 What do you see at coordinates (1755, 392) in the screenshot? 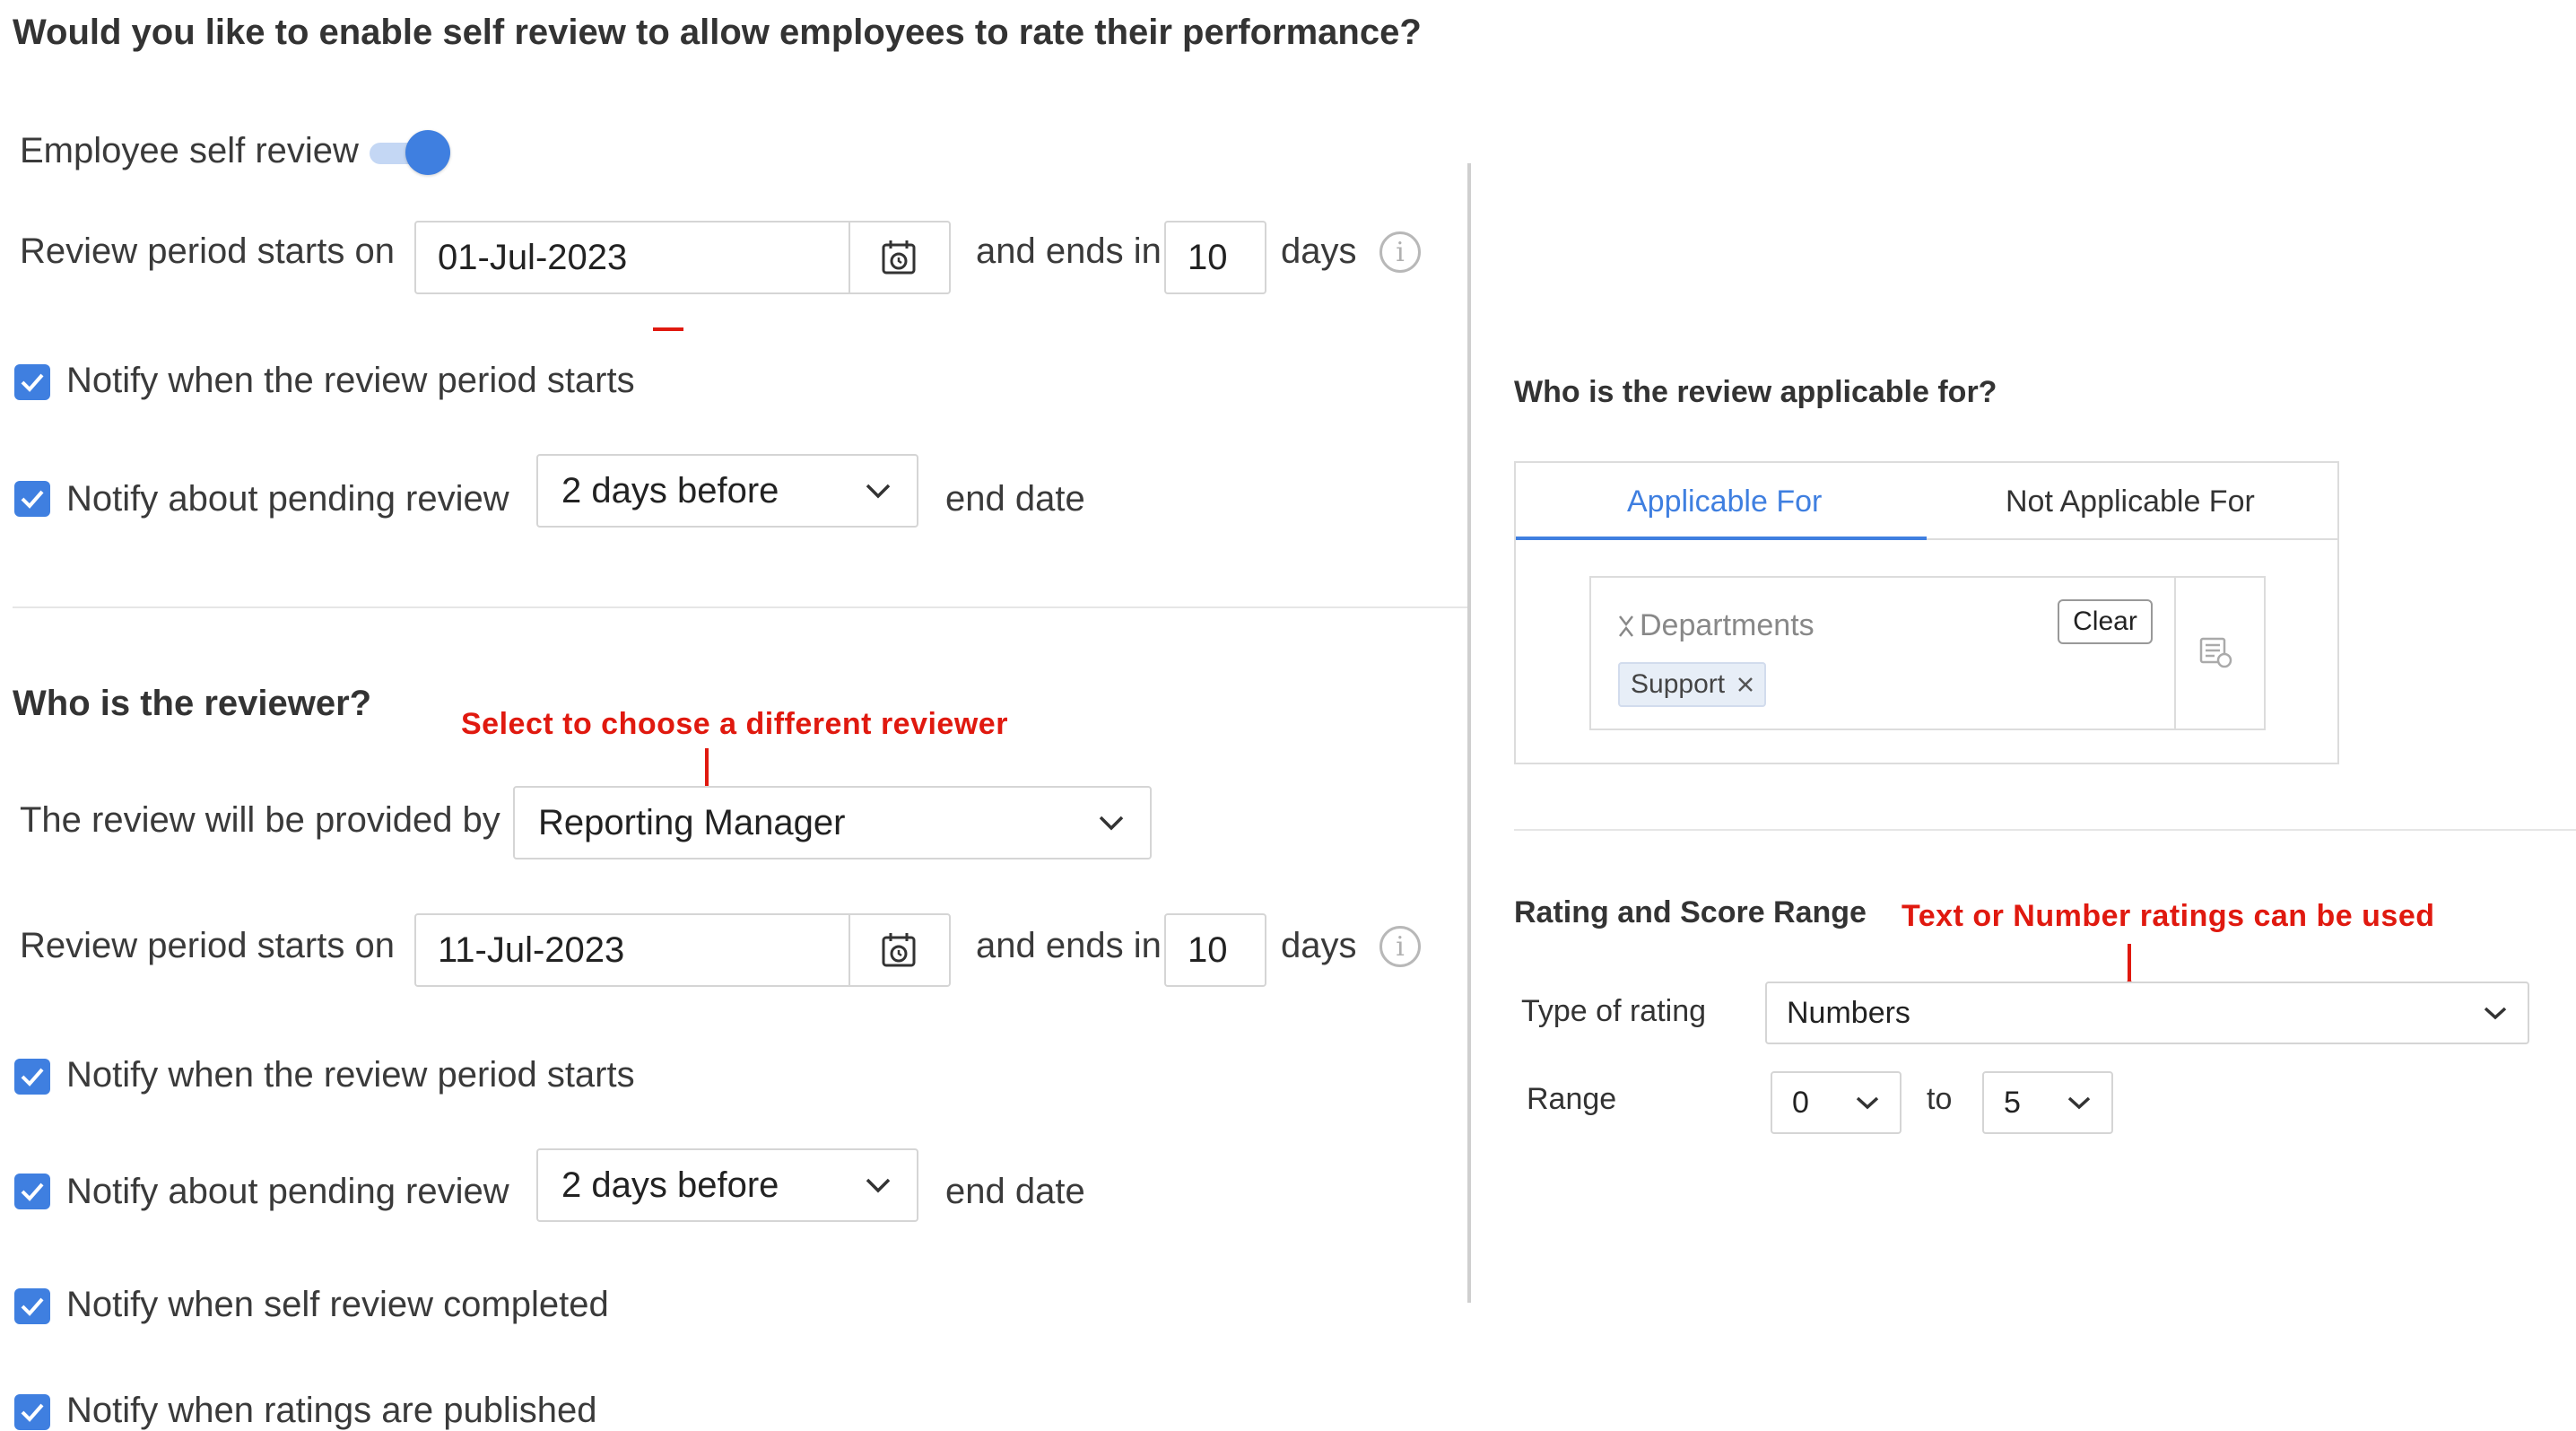
I see `applicable-section-title: Who is the review applicable for?` at bounding box center [1755, 392].